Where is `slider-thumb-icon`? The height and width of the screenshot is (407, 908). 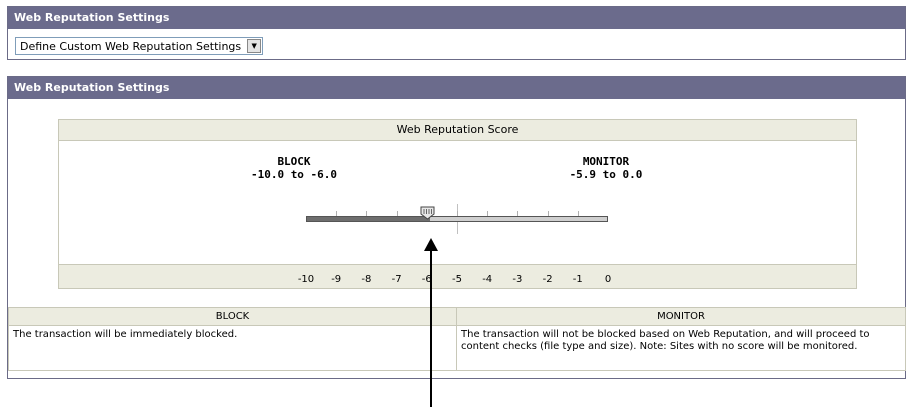 slider-thumb-icon is located at coordinates (427, 213).